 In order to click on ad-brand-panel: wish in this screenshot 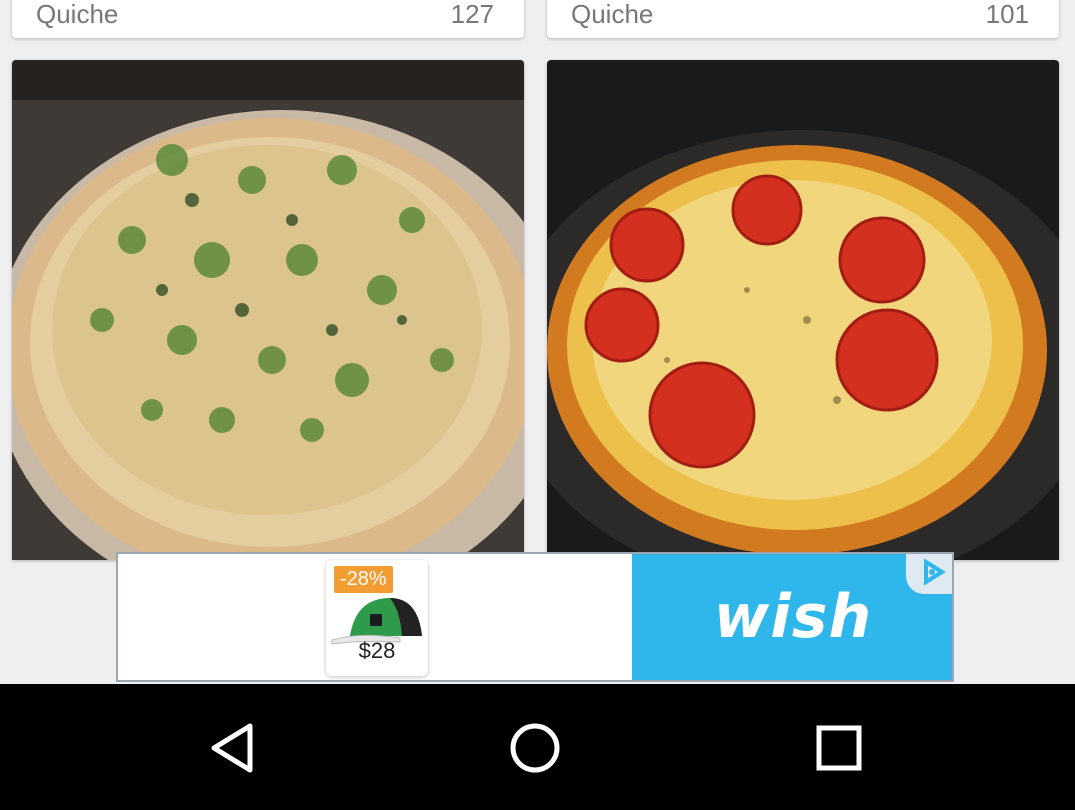, I will do `click(792, 617)`.